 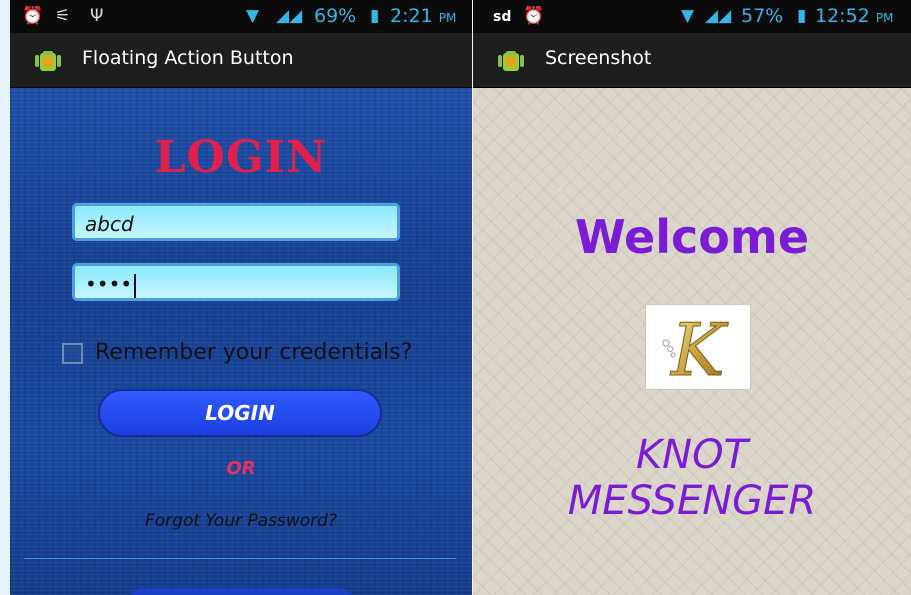 What do you see at coordinates (97, 16) in the screenshot?
I see `usb-icon: Ψ` at bounding box center [97, 16].